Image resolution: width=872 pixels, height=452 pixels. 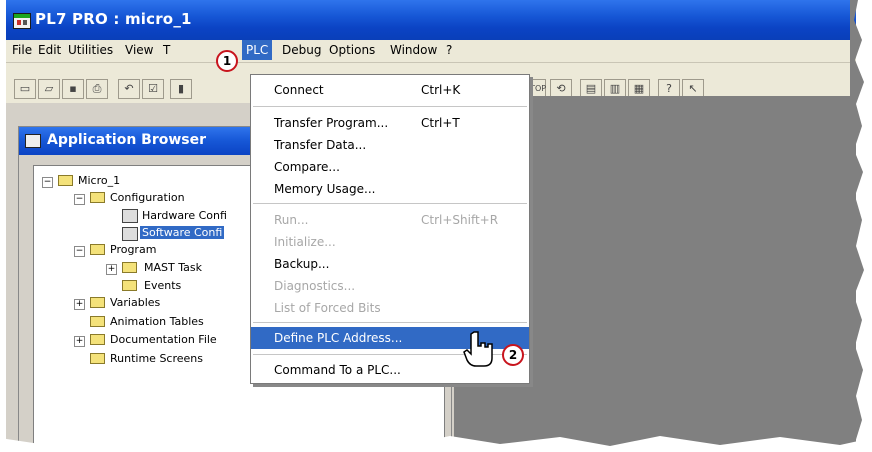 I want to click on tree-node-documentation-file: Documentation File, so click(x=163, y=339).